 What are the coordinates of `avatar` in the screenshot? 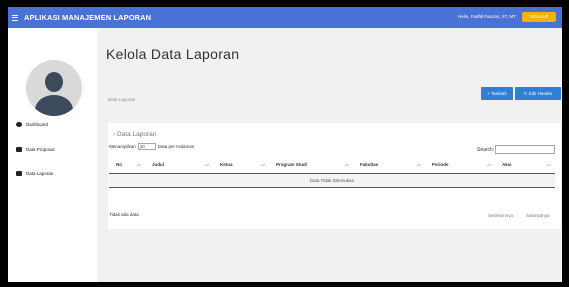 It's located at (54, 88).